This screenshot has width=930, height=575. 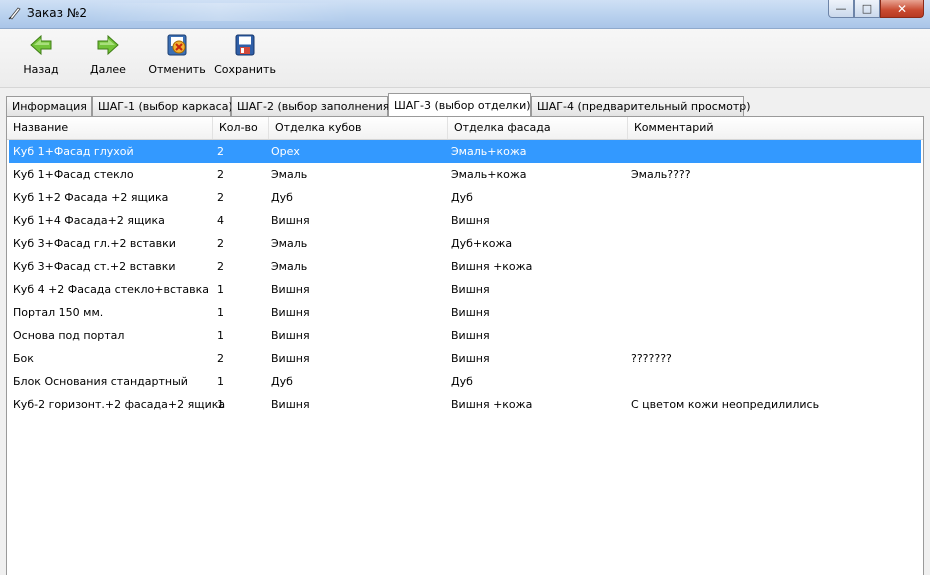 What do you see at coordinates (41, 58) in the screenshot?
I see `back-button: Назад` at bounding box center [41, 58].